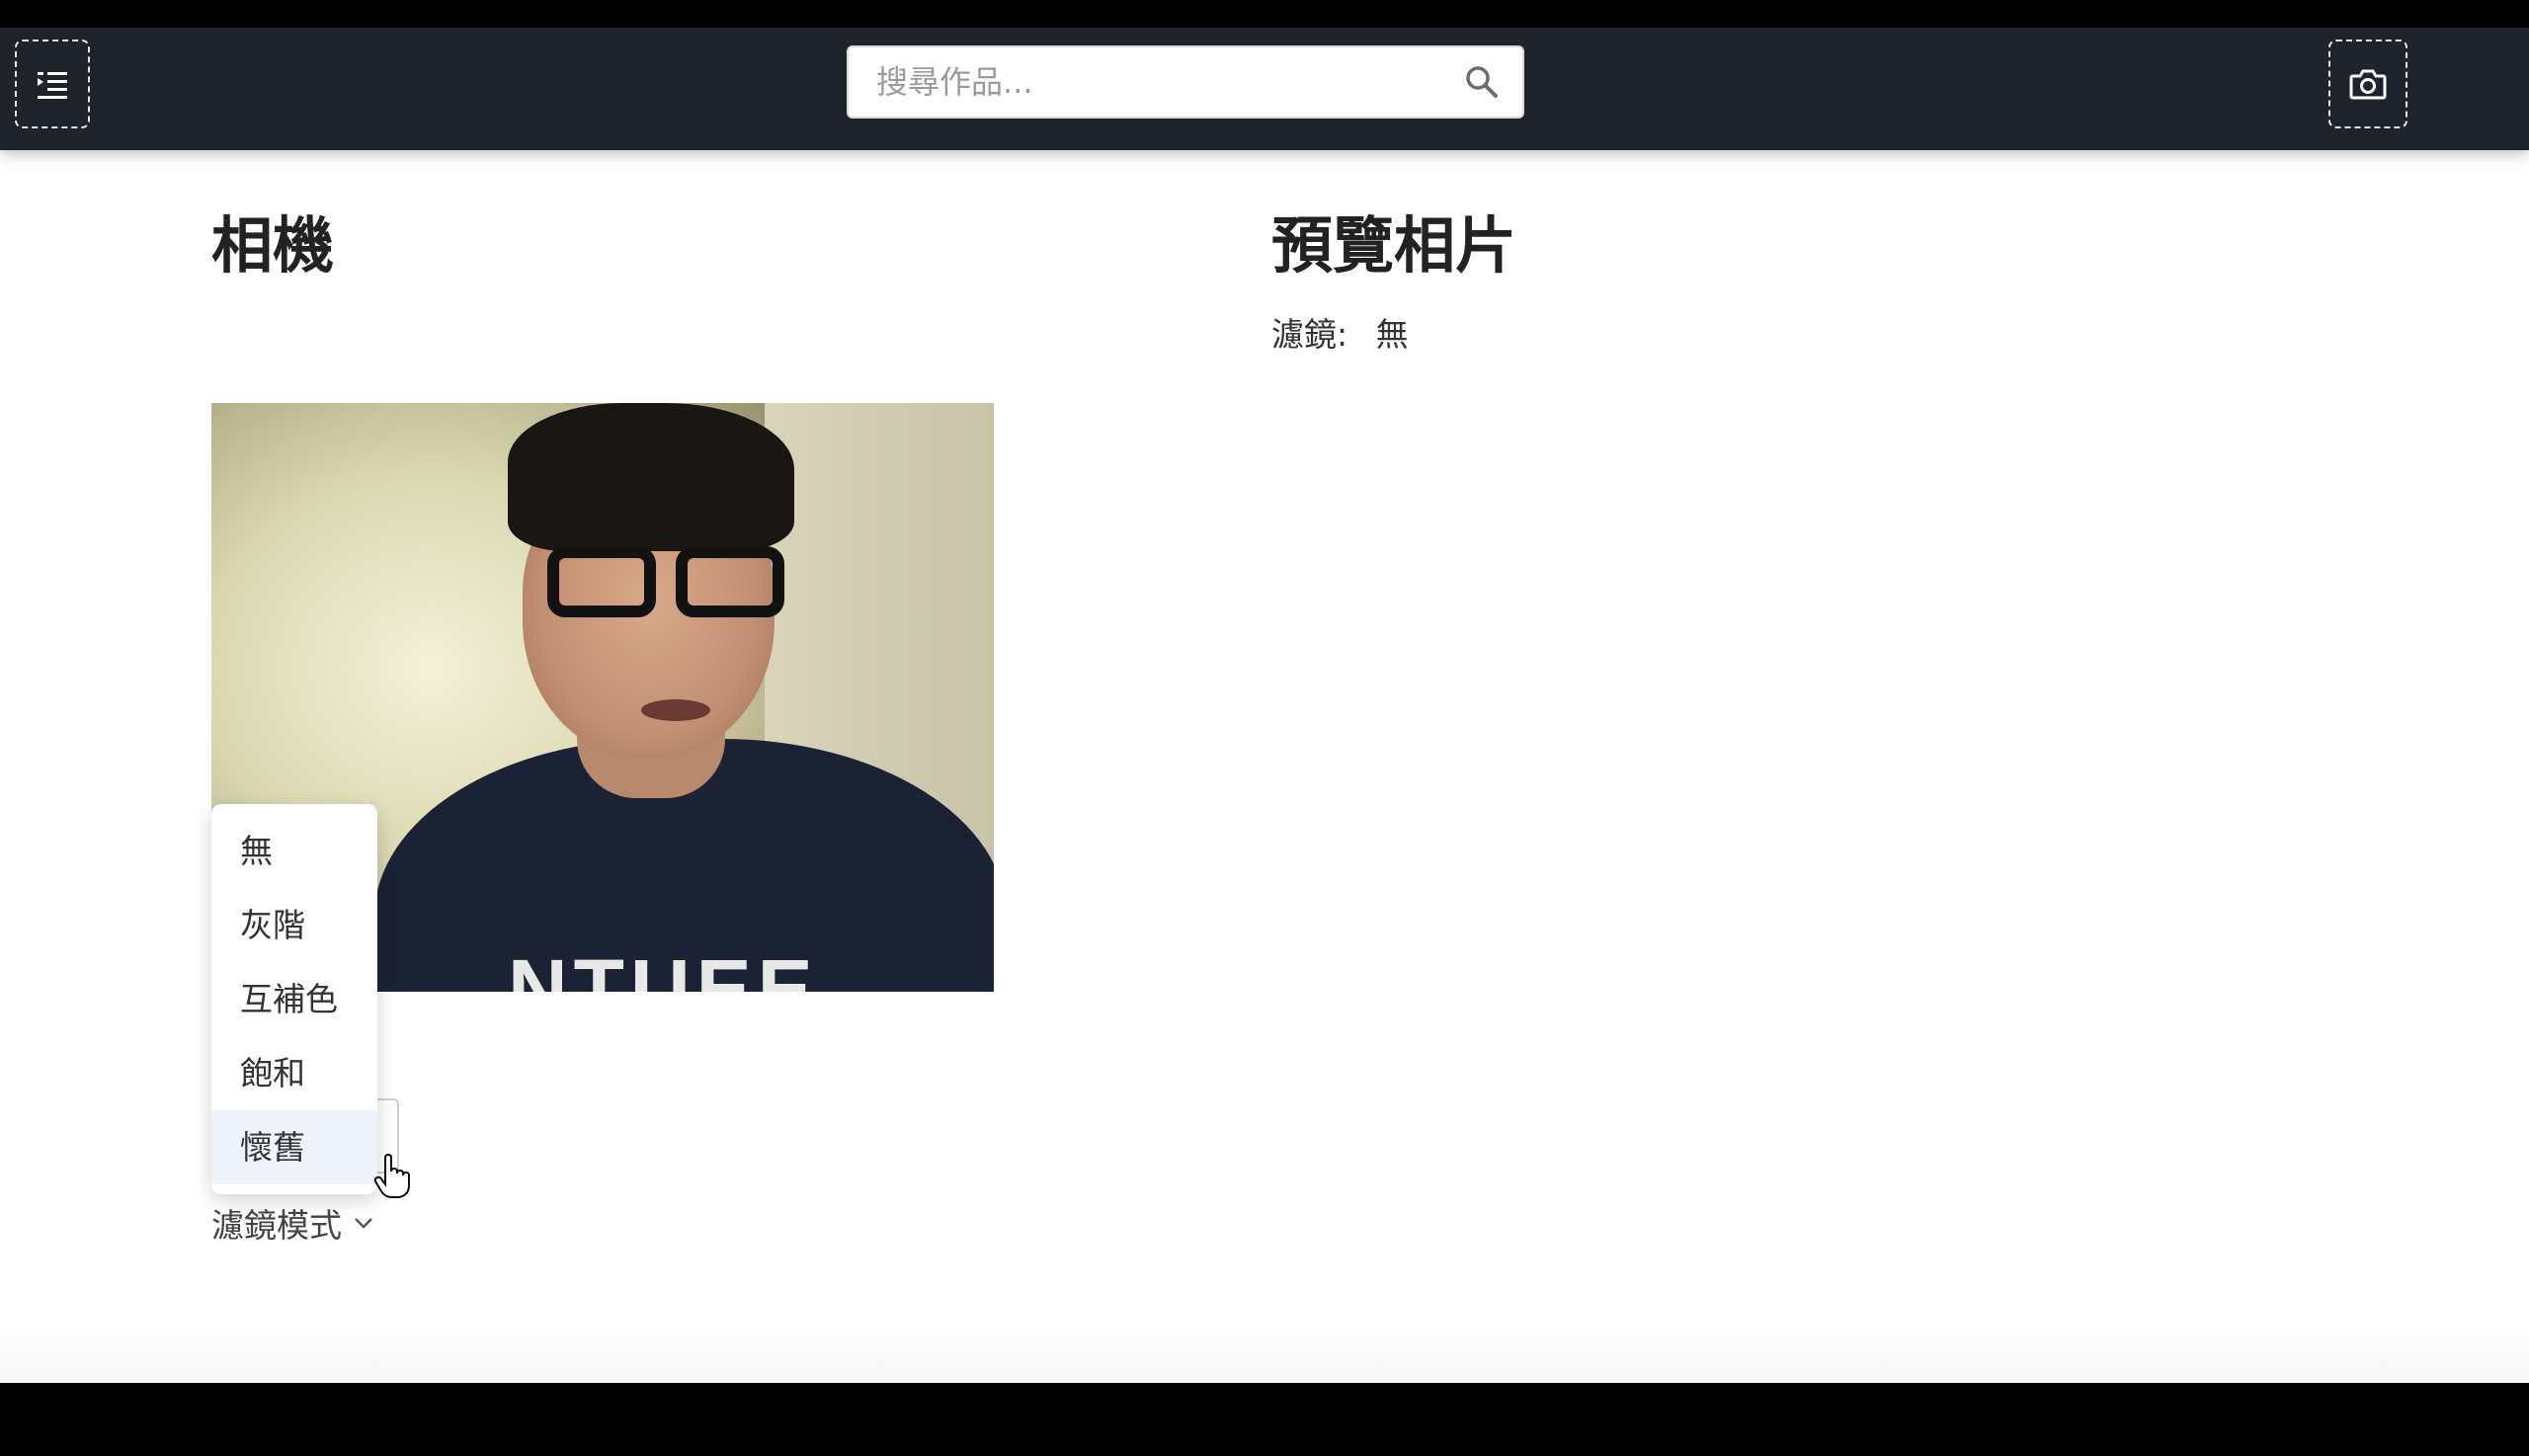  What do you see at coordinates (1394, 245) in the screenshot?
I see `preview-title: 預覽相片` at bounding box center [1394, 245].